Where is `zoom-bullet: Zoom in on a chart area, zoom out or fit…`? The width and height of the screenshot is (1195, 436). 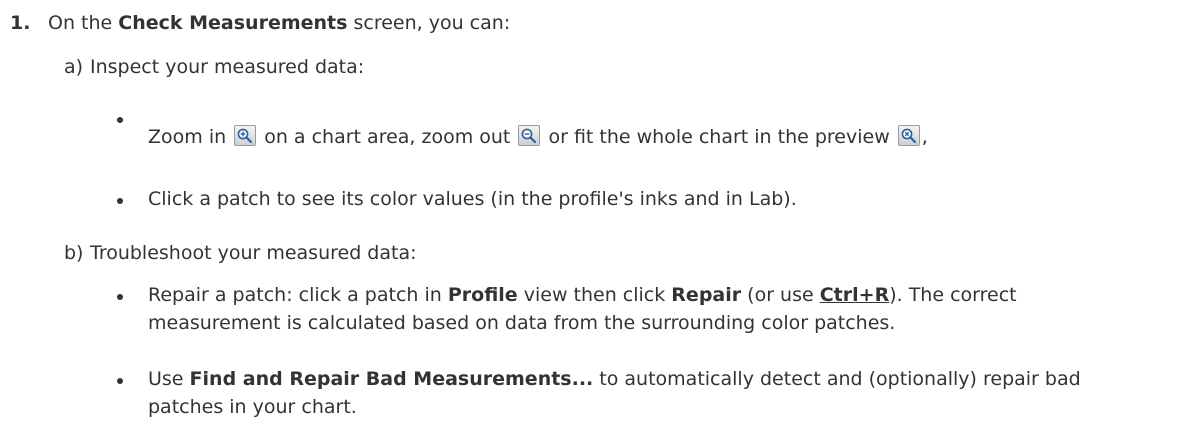
zoom-bullet: Zoom in on a chart area, zoom out or fit… is located at coordinates (538, 137).